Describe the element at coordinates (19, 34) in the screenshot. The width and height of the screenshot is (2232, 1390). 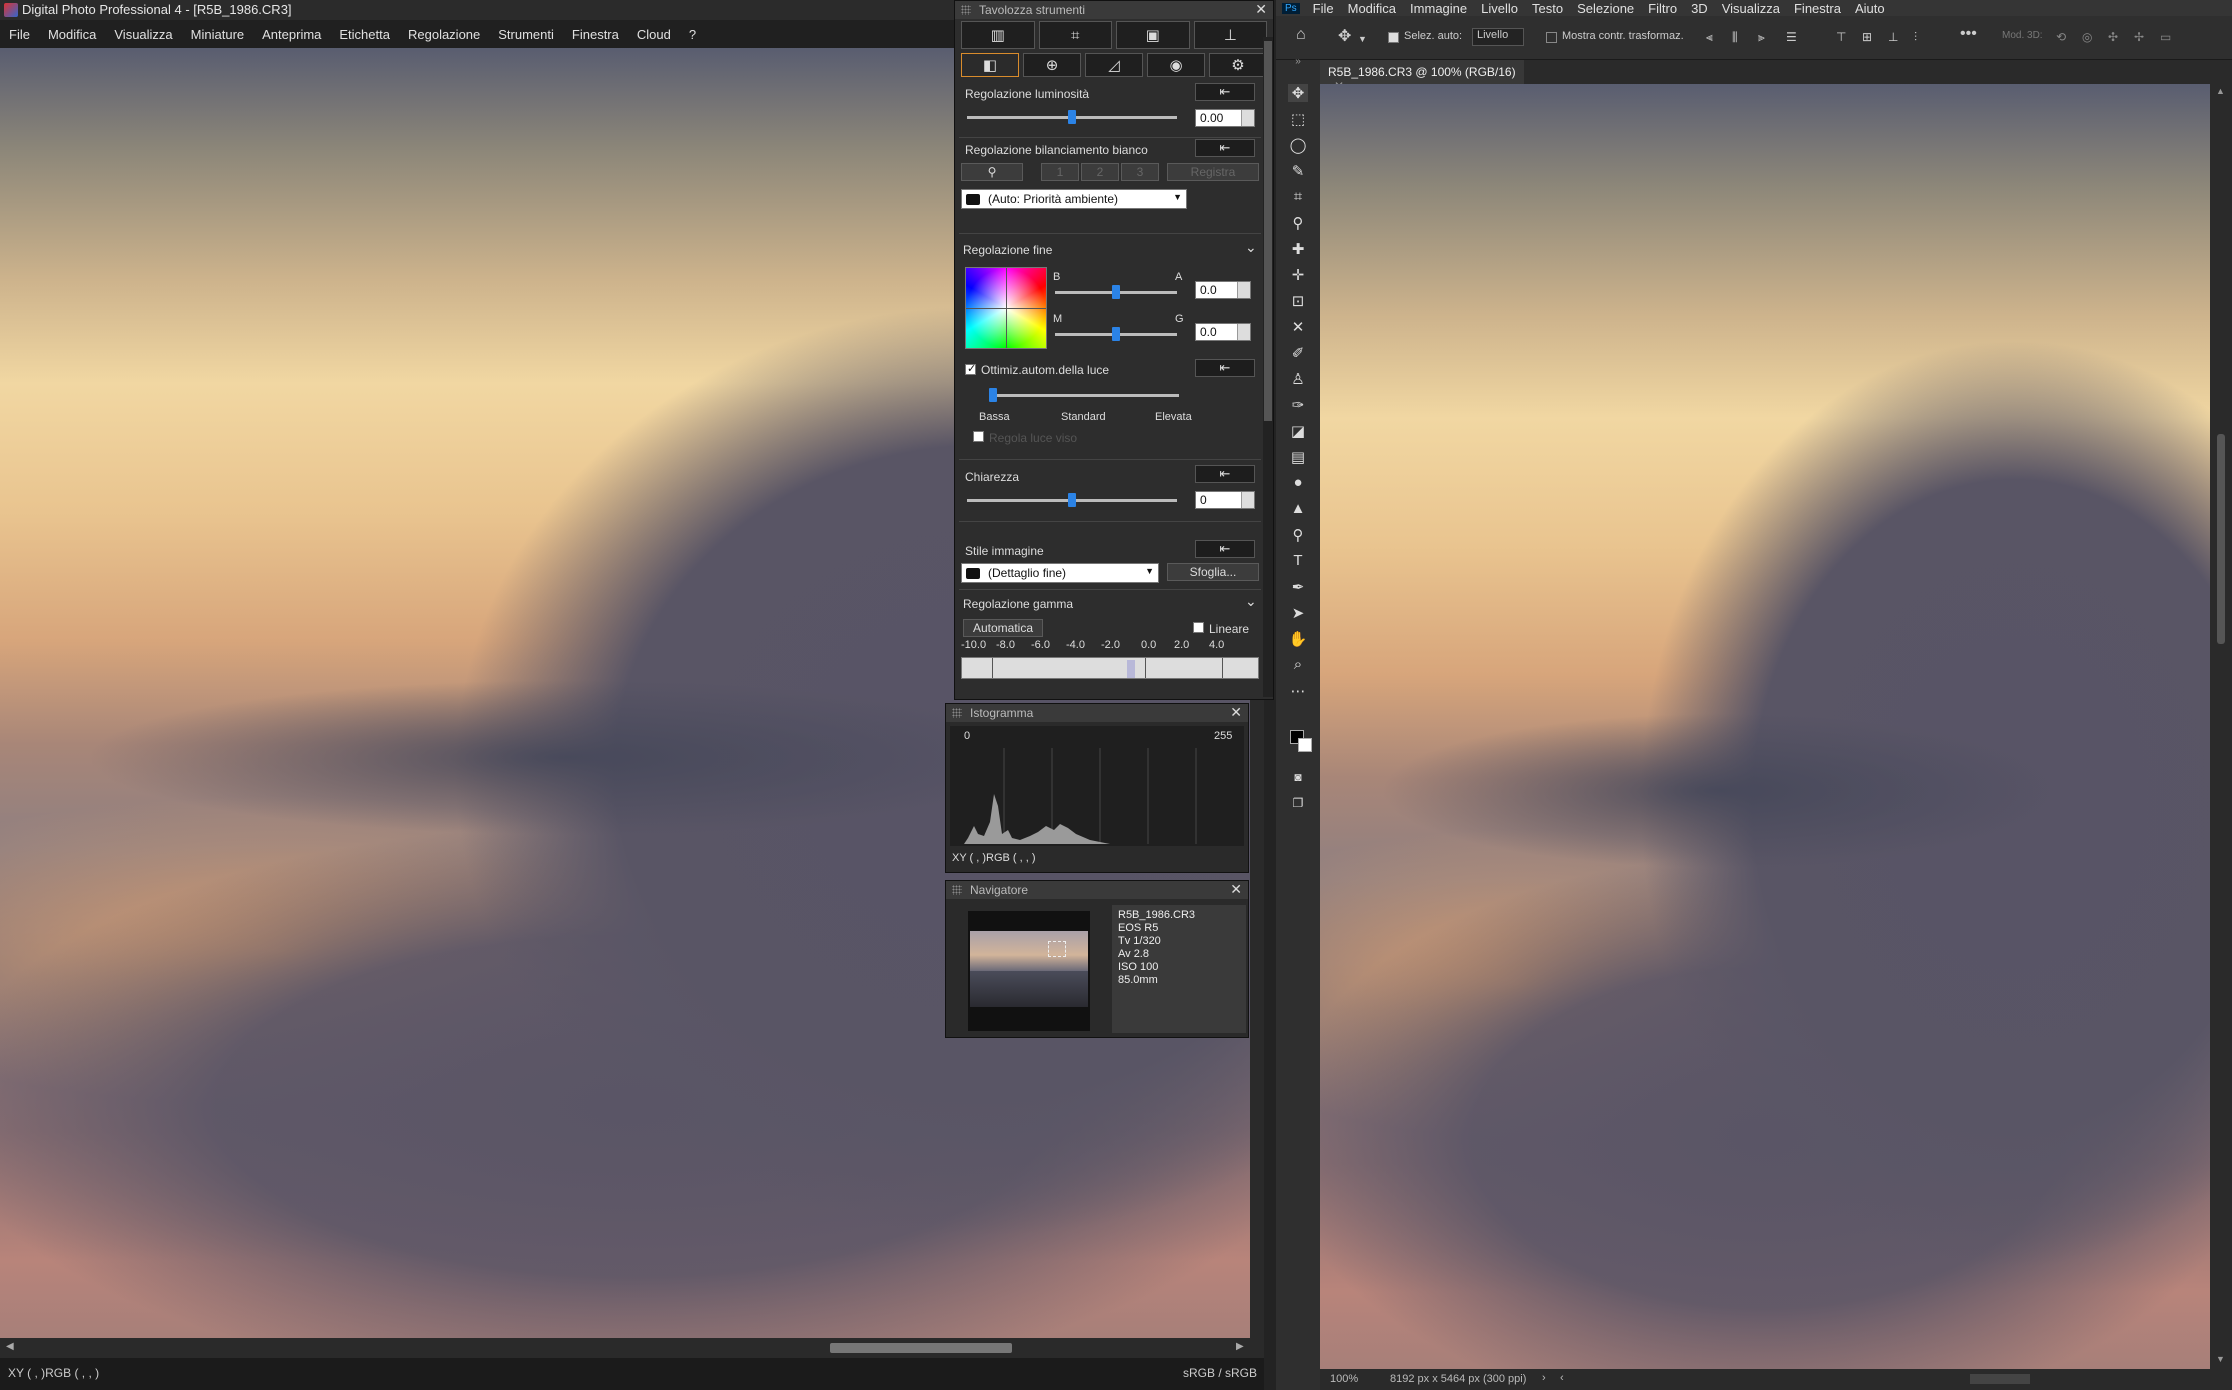
I see `dpp-menu-file: File` at that location.